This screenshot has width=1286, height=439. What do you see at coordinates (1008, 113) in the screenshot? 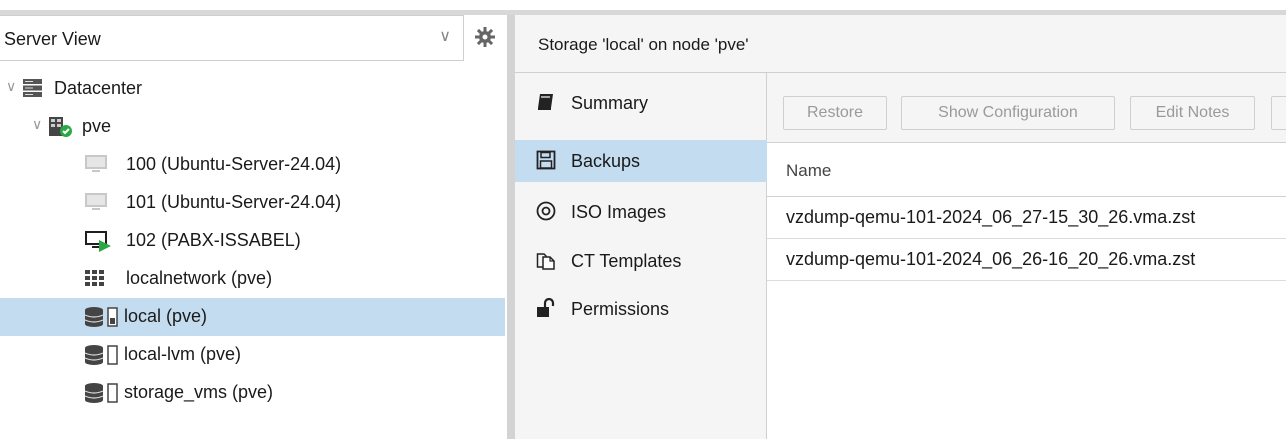
I see `show-configuration-button: Show Configuration` at bounding box center [1008, 113].